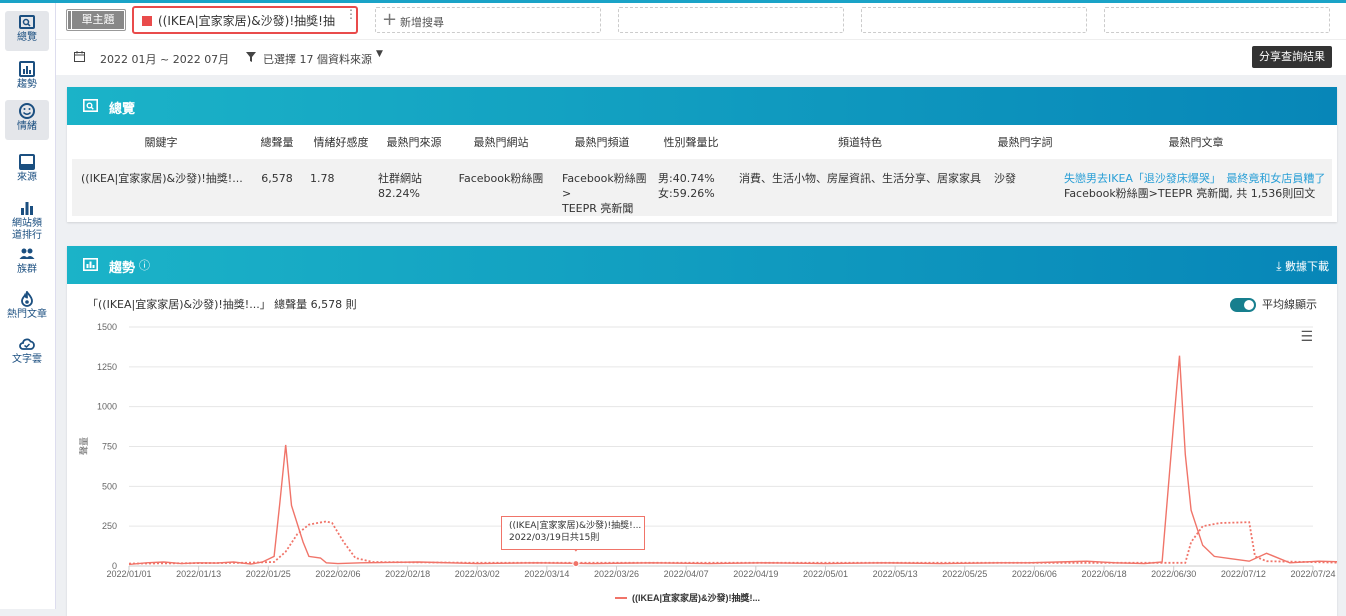 The image size is (1346, 616). Describe the element at coordinates (598, 208) in the screenshot. I see `channel-name: TEEPR 亮新聞` at that location.